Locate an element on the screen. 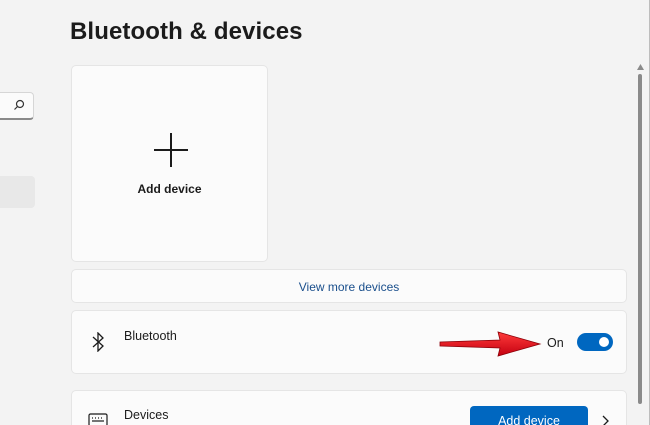 This screenshot has height=425, width=650. view-more-devices-label: View more devices is located at coordinates (349, 287).